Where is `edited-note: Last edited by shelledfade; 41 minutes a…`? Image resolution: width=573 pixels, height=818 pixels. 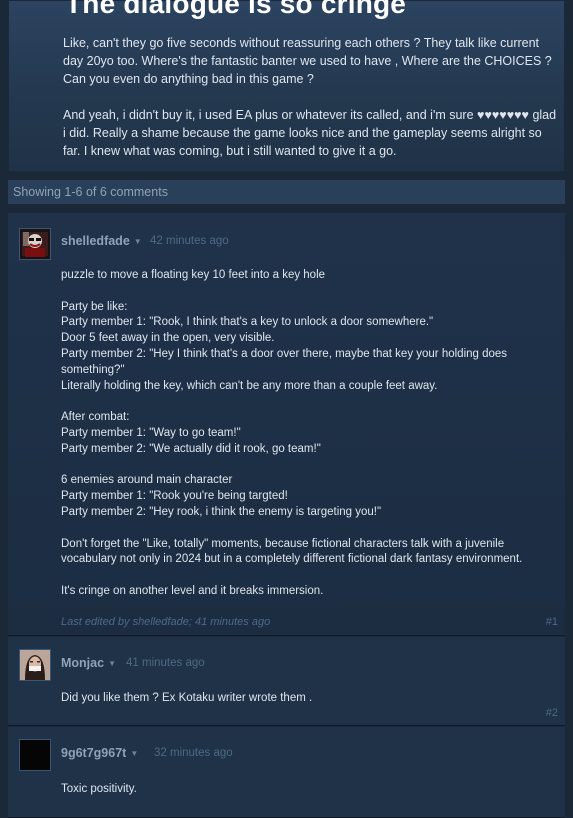 edited-note: Last edited by shelledfade; 41 minutes a… is located at coordinates (166, 622).